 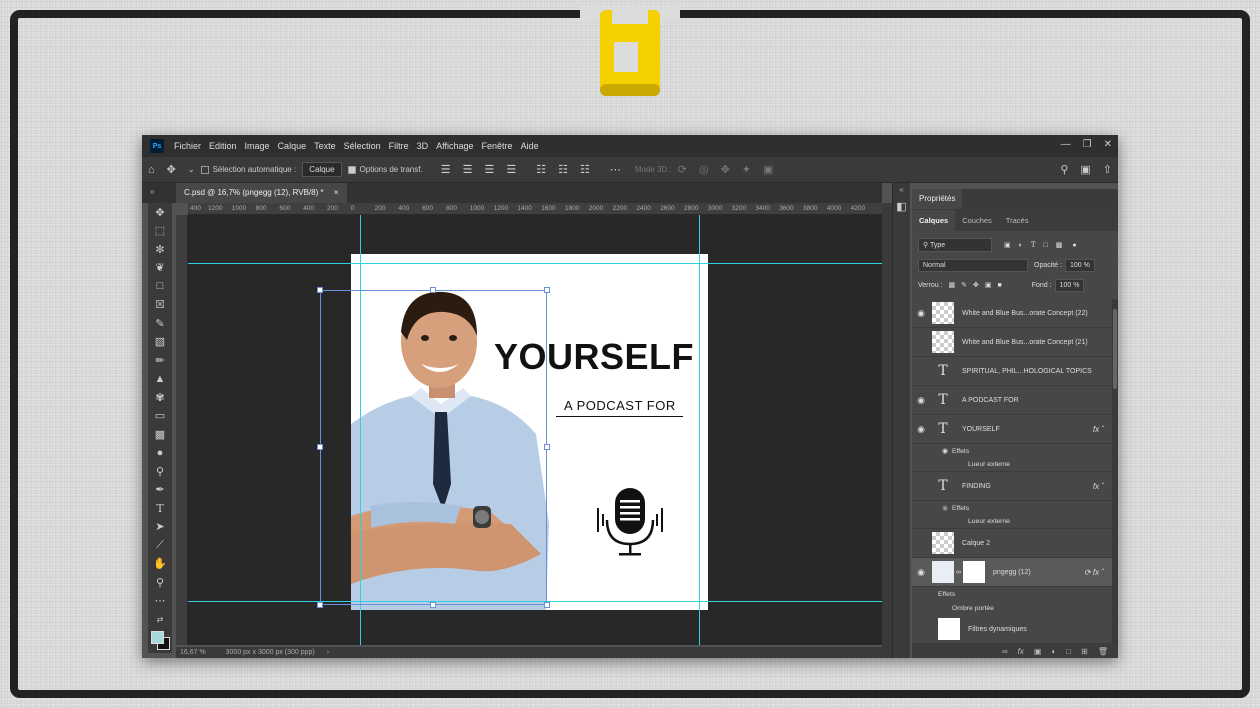 I want to click on tab-couches: Couches, so click(x=977, y=220).